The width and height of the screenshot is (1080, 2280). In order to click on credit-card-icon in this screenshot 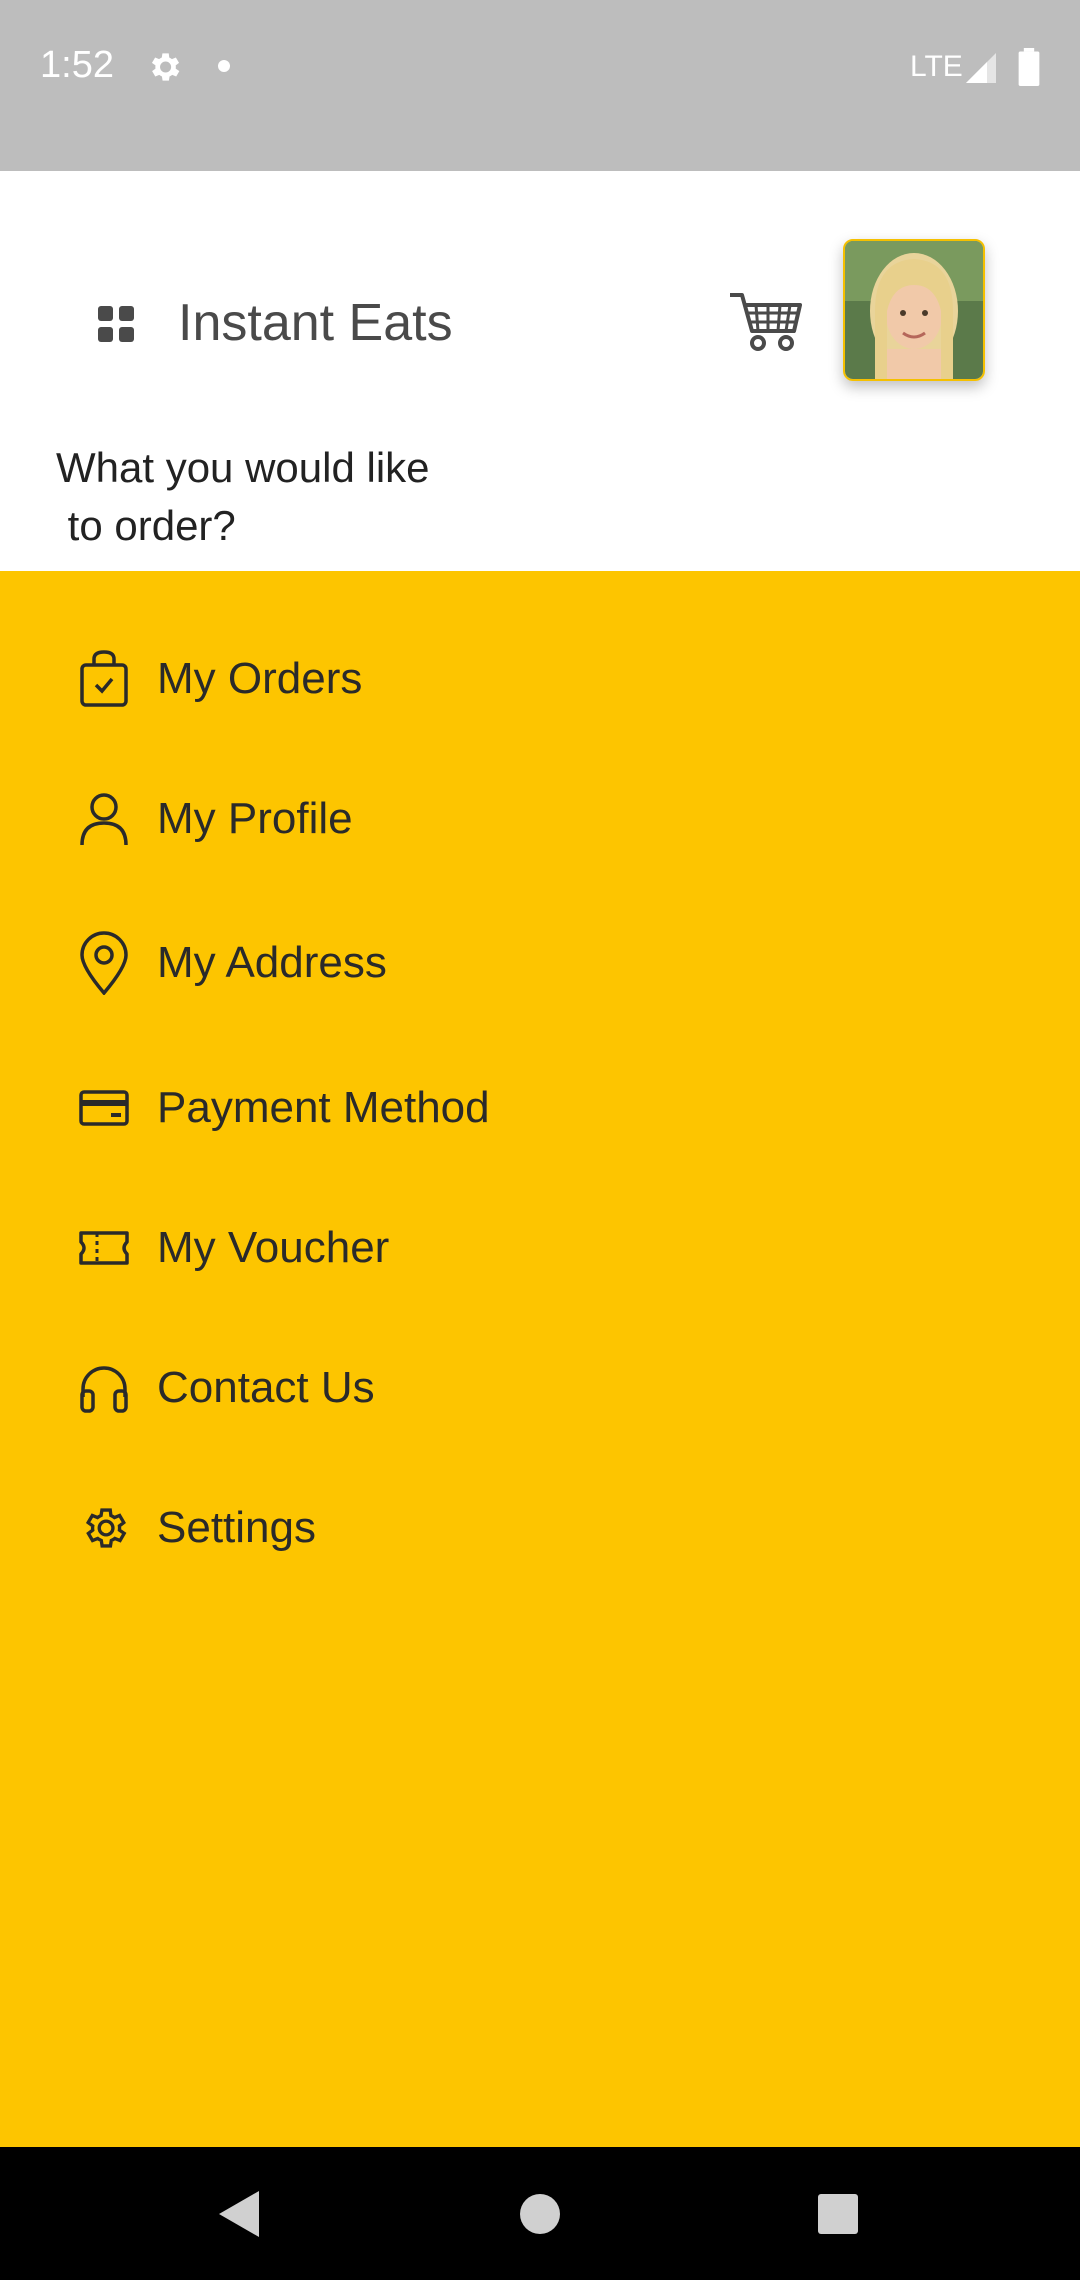, I will do `click(104, 1108)`.